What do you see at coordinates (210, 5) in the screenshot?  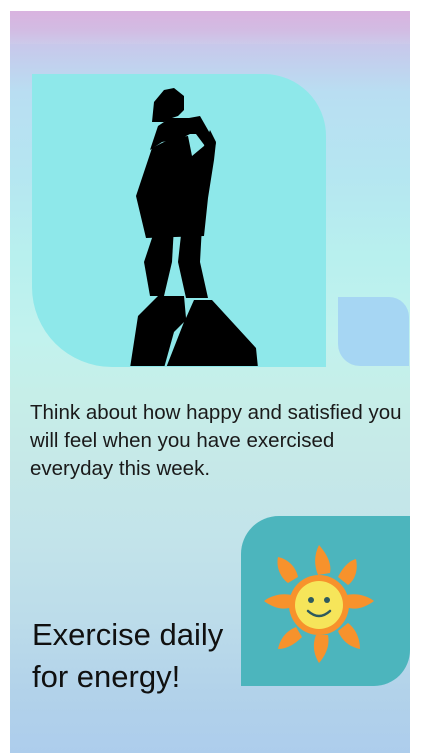 I see `top-margin` at bounding box center [210, 5].